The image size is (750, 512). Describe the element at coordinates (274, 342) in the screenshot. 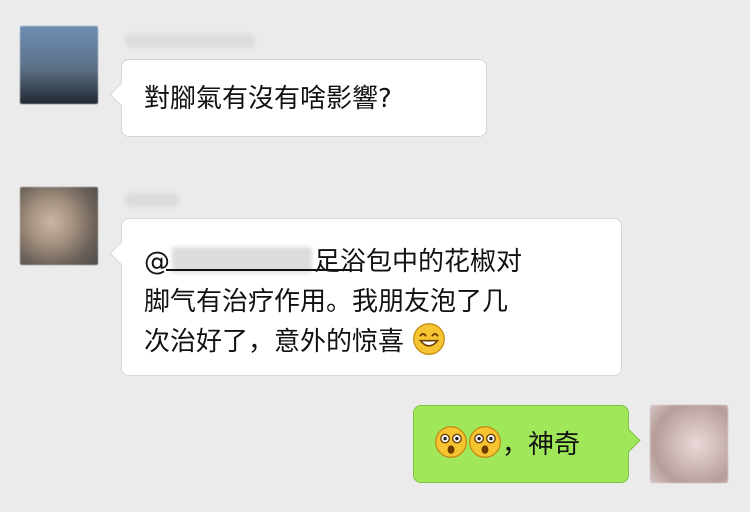

I see `message-text: 次治好了，意外的惊喜` at that location.